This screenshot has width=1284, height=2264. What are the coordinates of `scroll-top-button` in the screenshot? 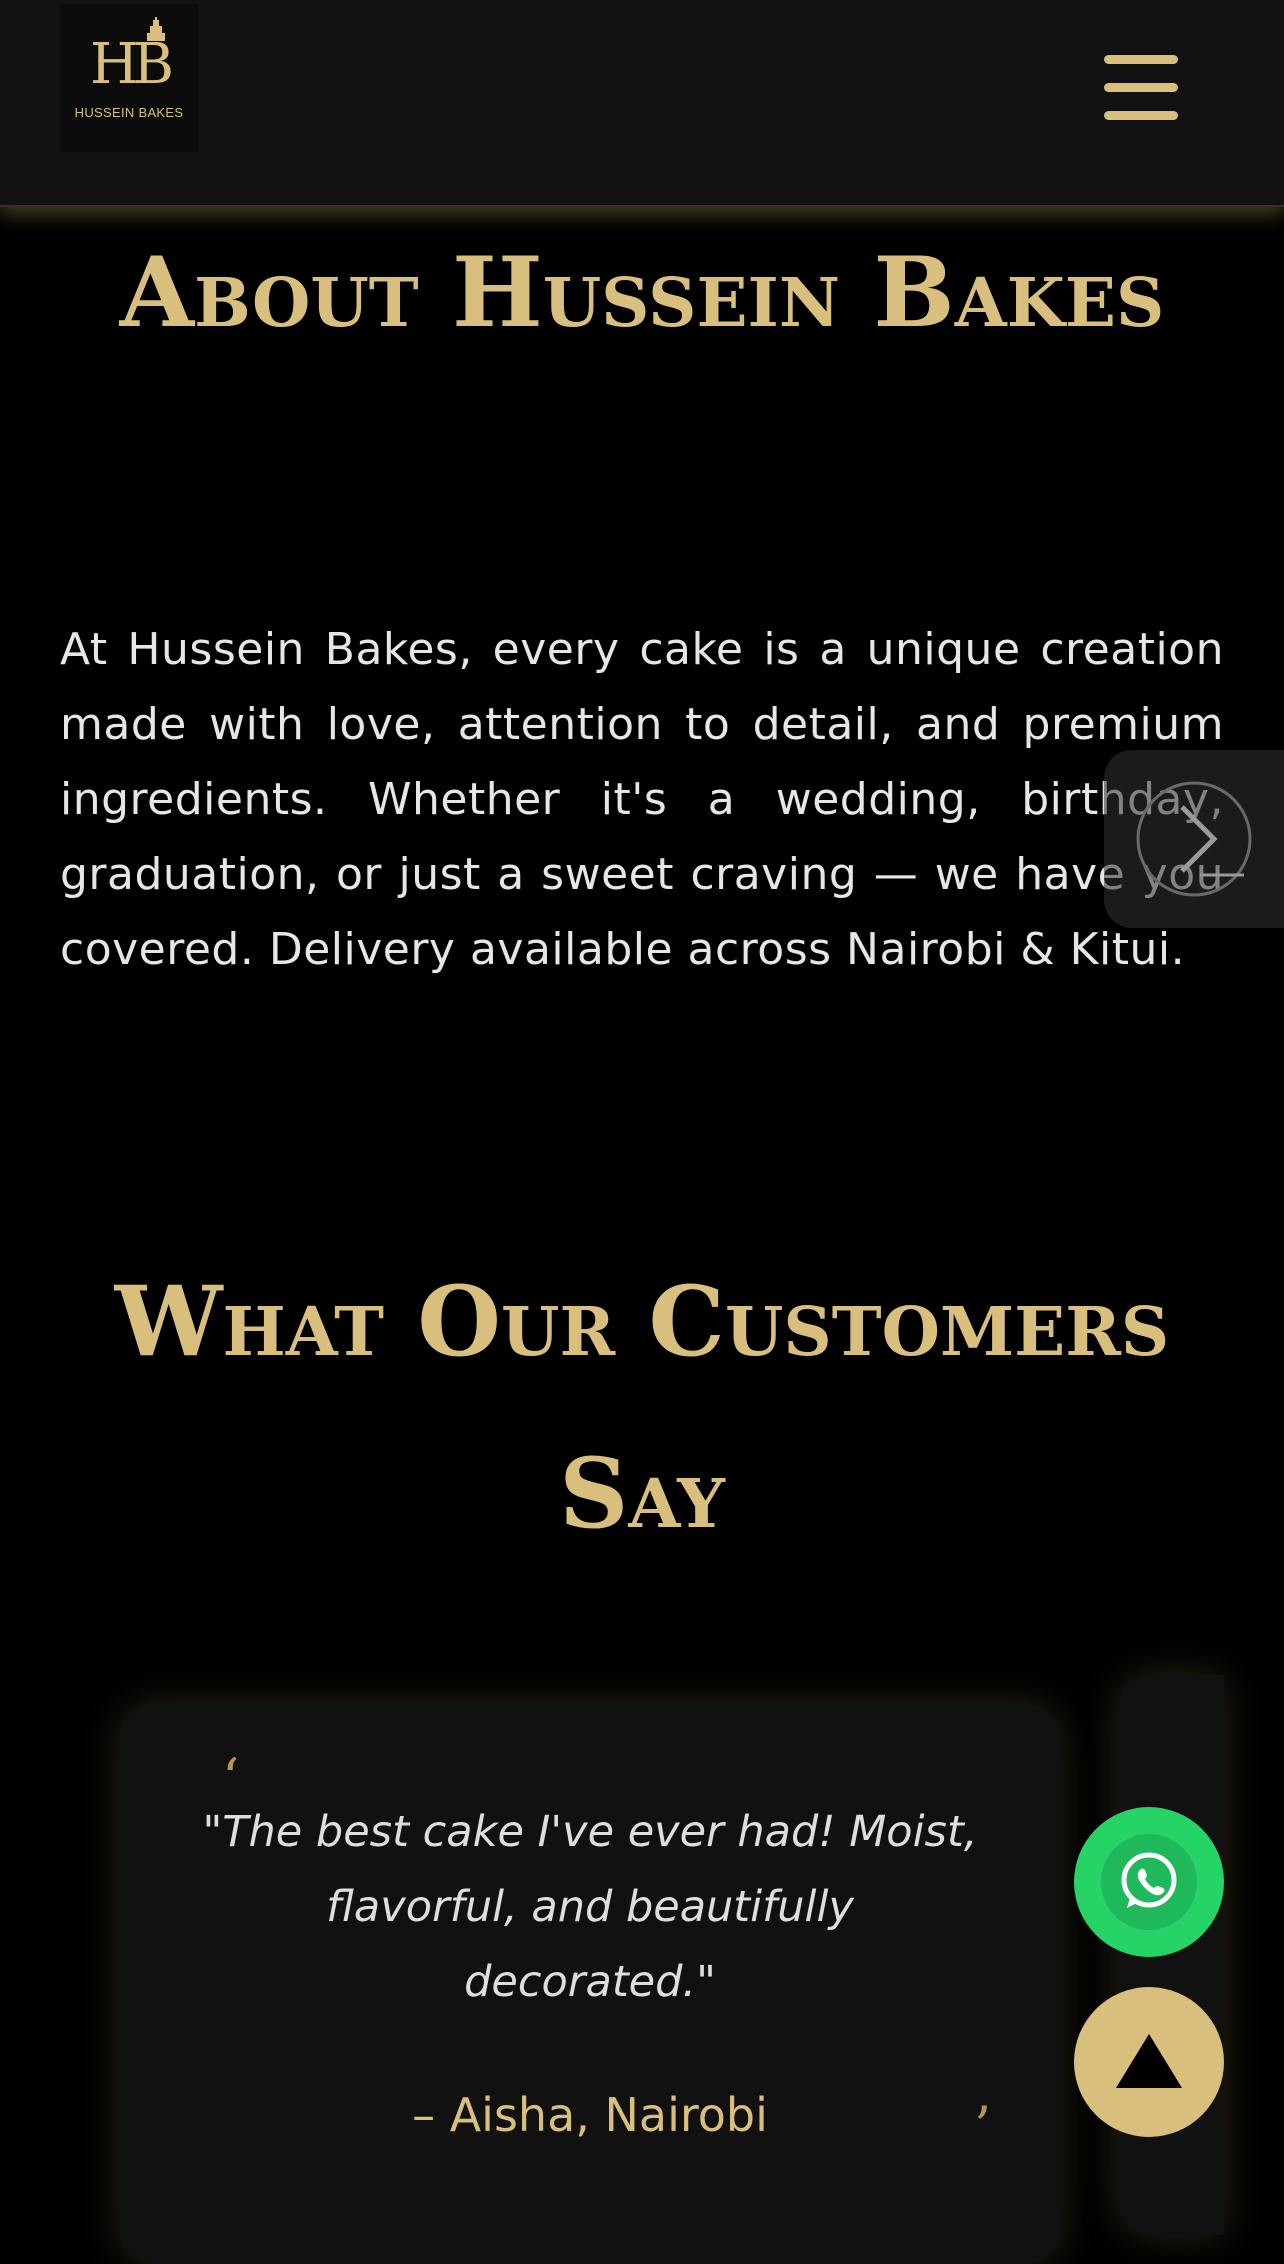 It's located at (1149, 2062).